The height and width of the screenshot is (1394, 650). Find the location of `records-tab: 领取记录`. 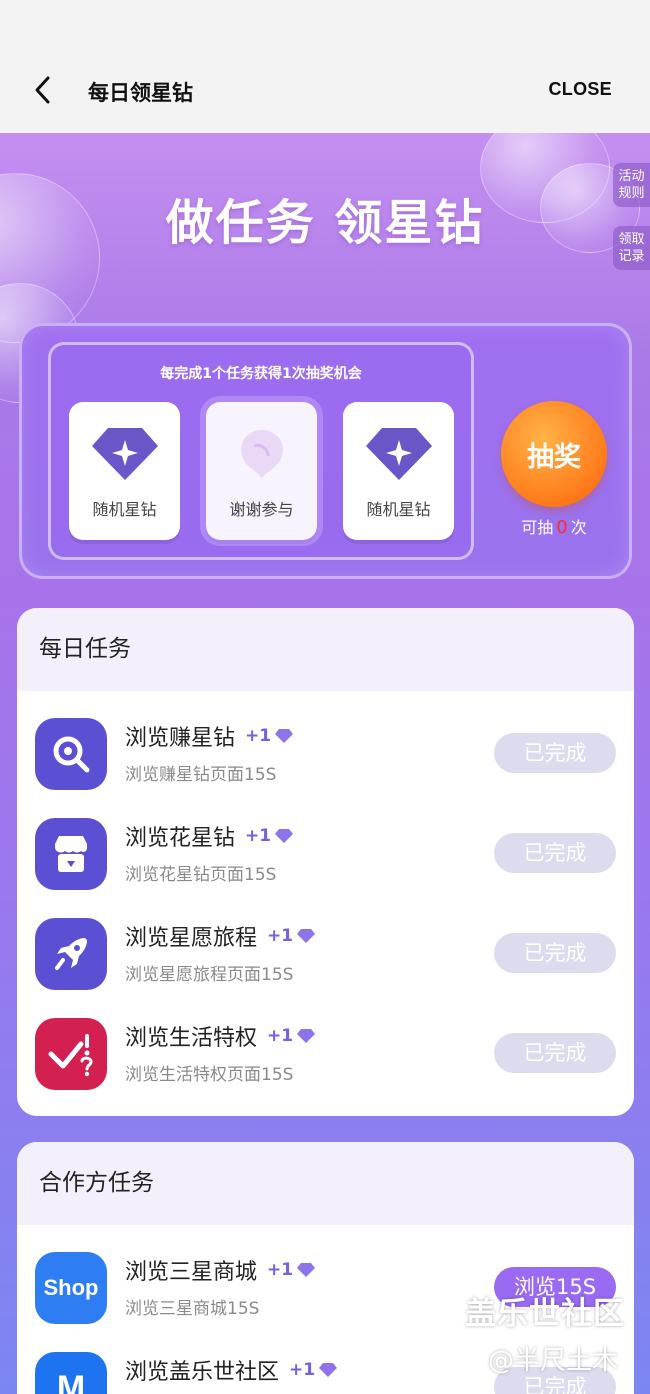

records-tab: 领取记录 is located at coordinates (631, 248).